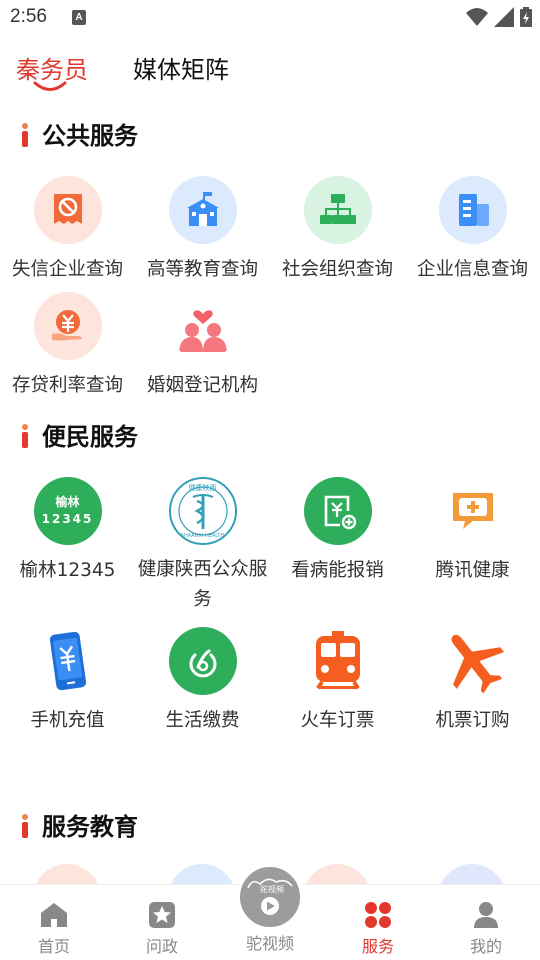 This screenshot has height=960, width=540. I want to click on nav-mine: 我的, so click(486, 921).